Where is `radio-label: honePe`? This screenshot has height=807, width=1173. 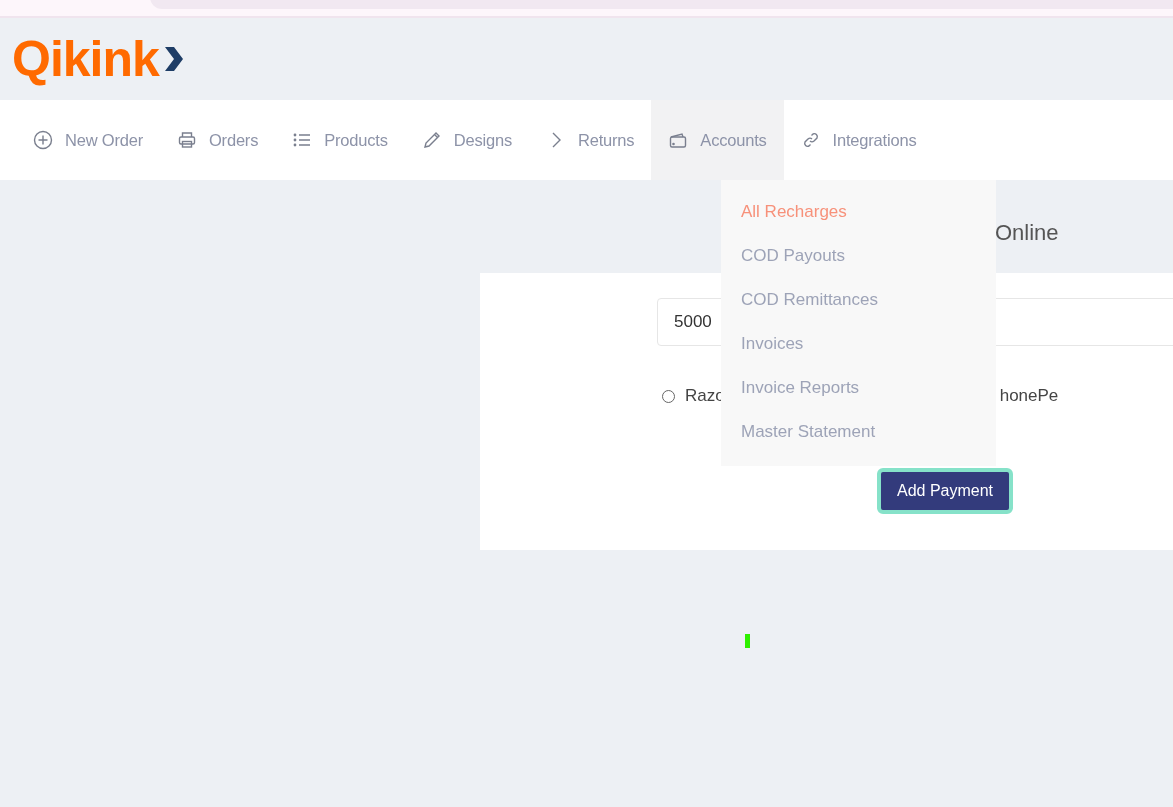
radio-label: honePe is located at coordinates (1029, 396).